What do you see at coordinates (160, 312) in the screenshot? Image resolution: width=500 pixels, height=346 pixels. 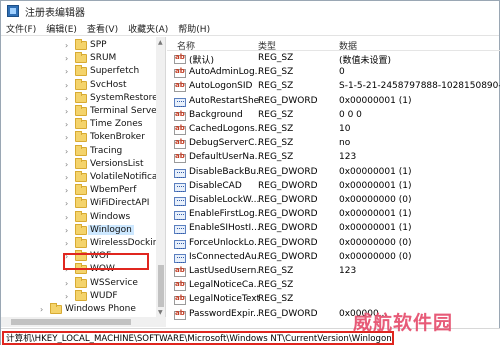 I see `scroll-down-arrow-icon: ▼` at bounding box center [160, 312].